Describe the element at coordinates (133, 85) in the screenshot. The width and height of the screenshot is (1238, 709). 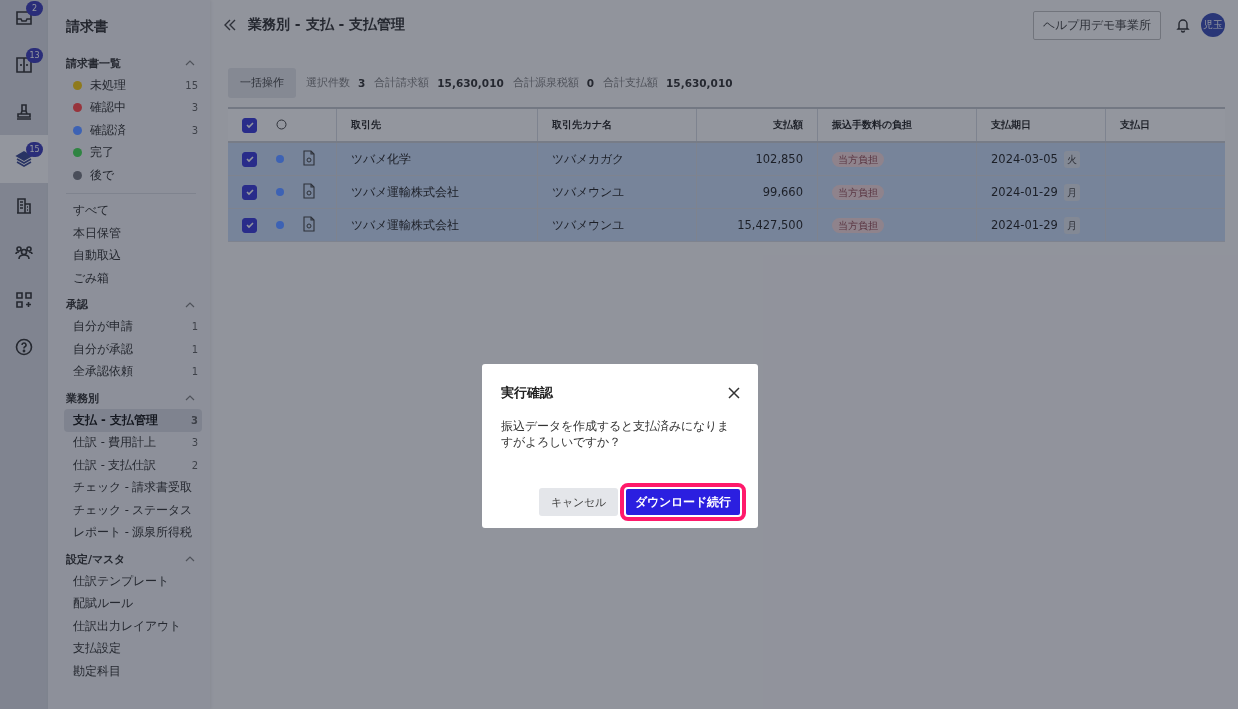
I see `sidebar-item: 未処理 15` at that location.